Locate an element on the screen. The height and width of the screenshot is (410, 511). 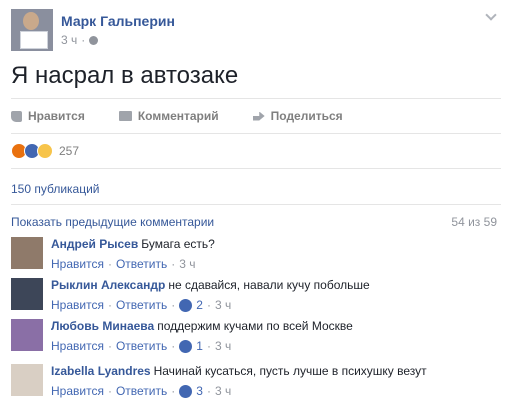
commenter-name: Рыклин Александр is located at coordinates (108, 285).